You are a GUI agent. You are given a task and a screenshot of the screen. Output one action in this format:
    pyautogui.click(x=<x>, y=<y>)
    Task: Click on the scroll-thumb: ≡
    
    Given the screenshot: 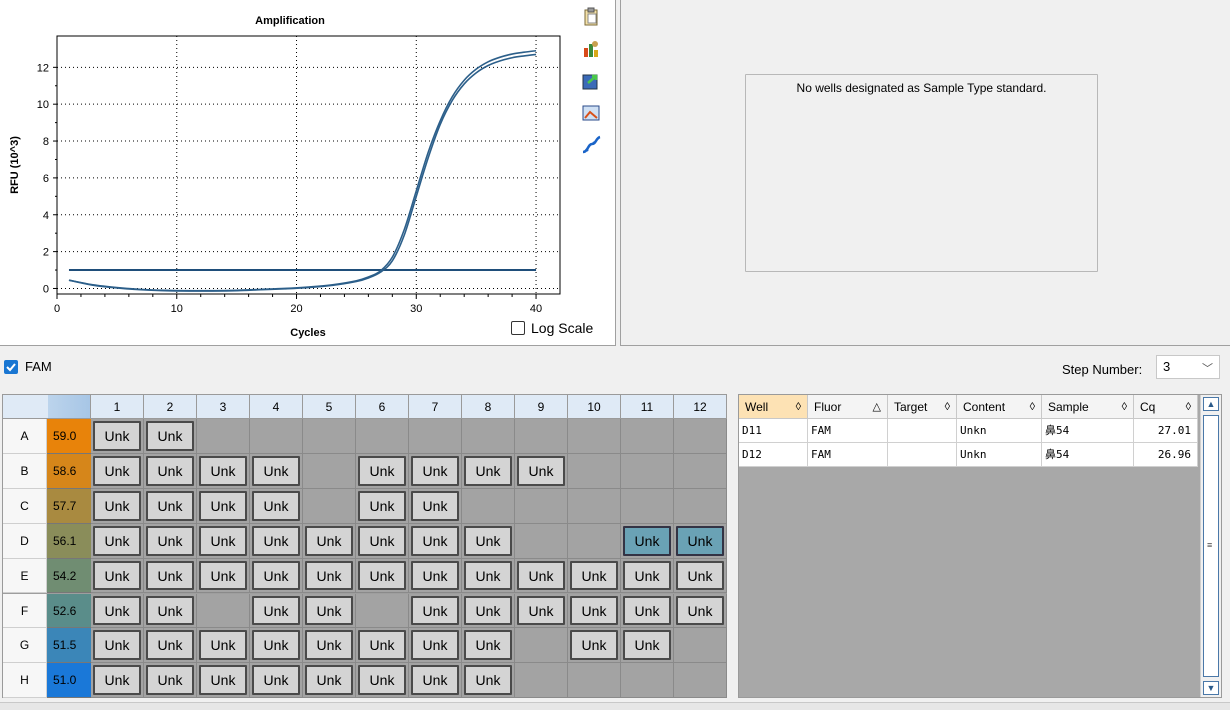 What is the action you would take?
    pyautogui.click(x=1211, y=546)
    